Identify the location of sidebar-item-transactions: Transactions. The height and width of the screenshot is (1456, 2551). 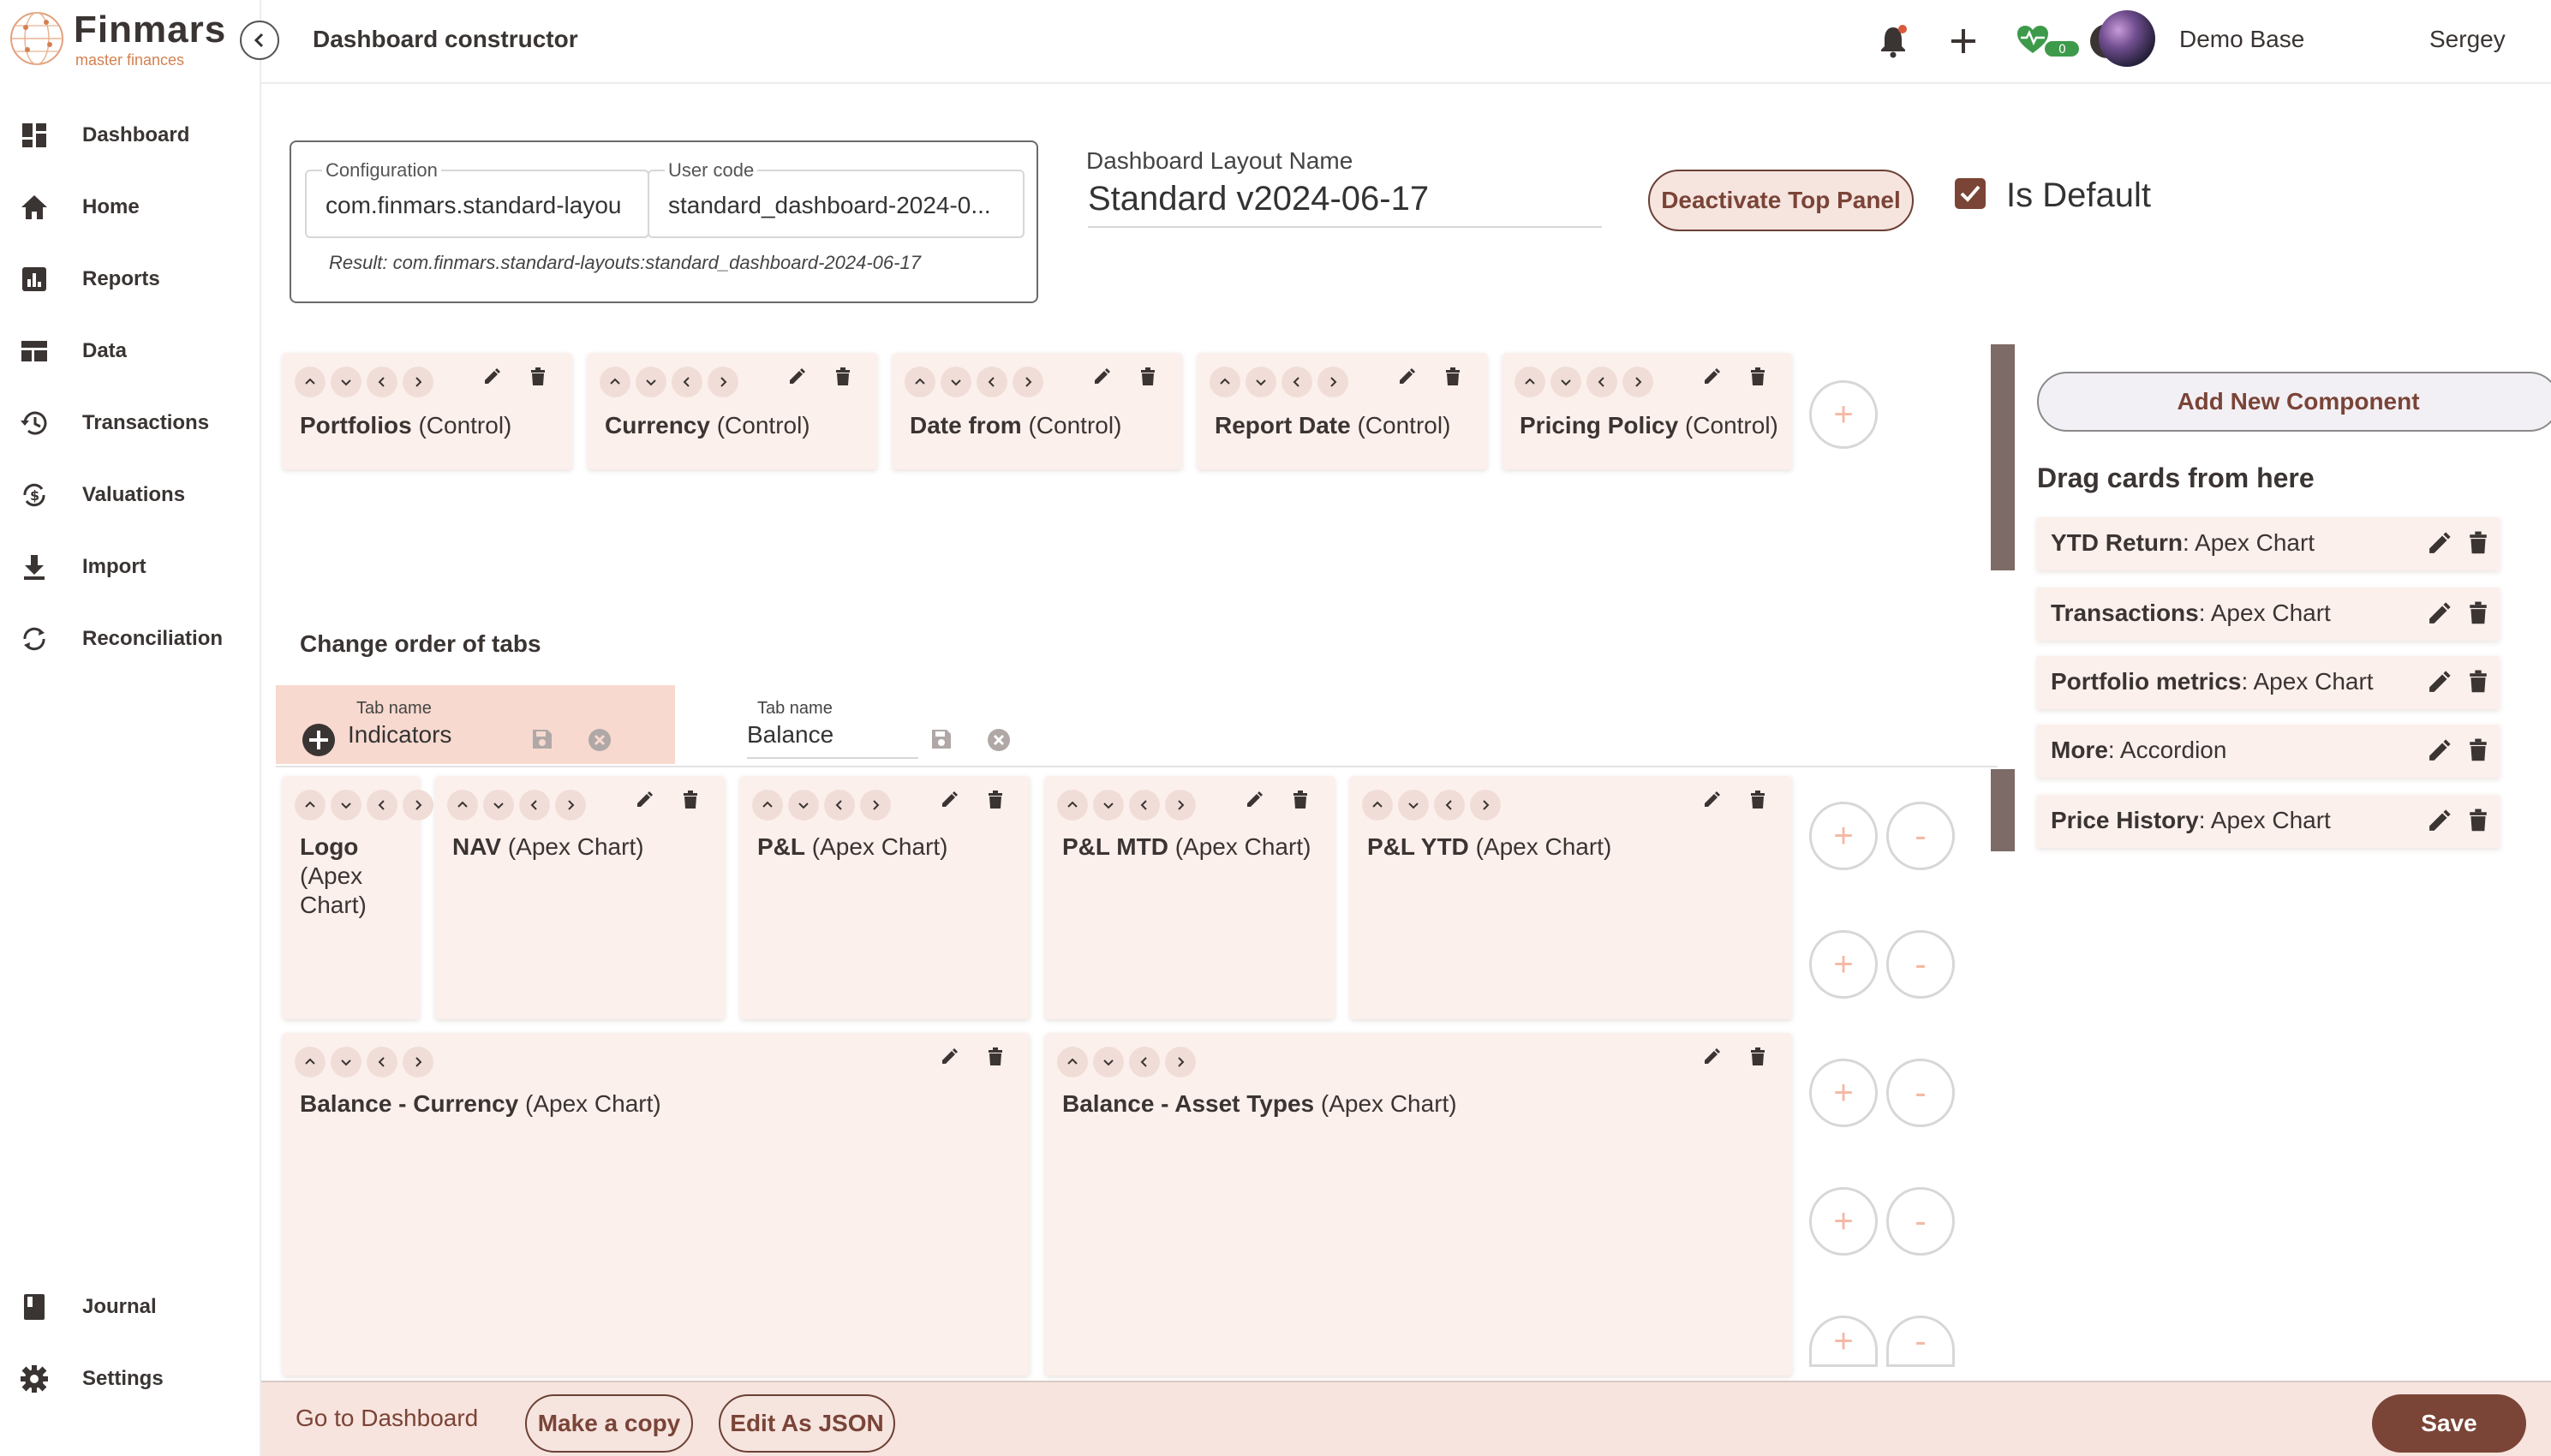
(128, 423).